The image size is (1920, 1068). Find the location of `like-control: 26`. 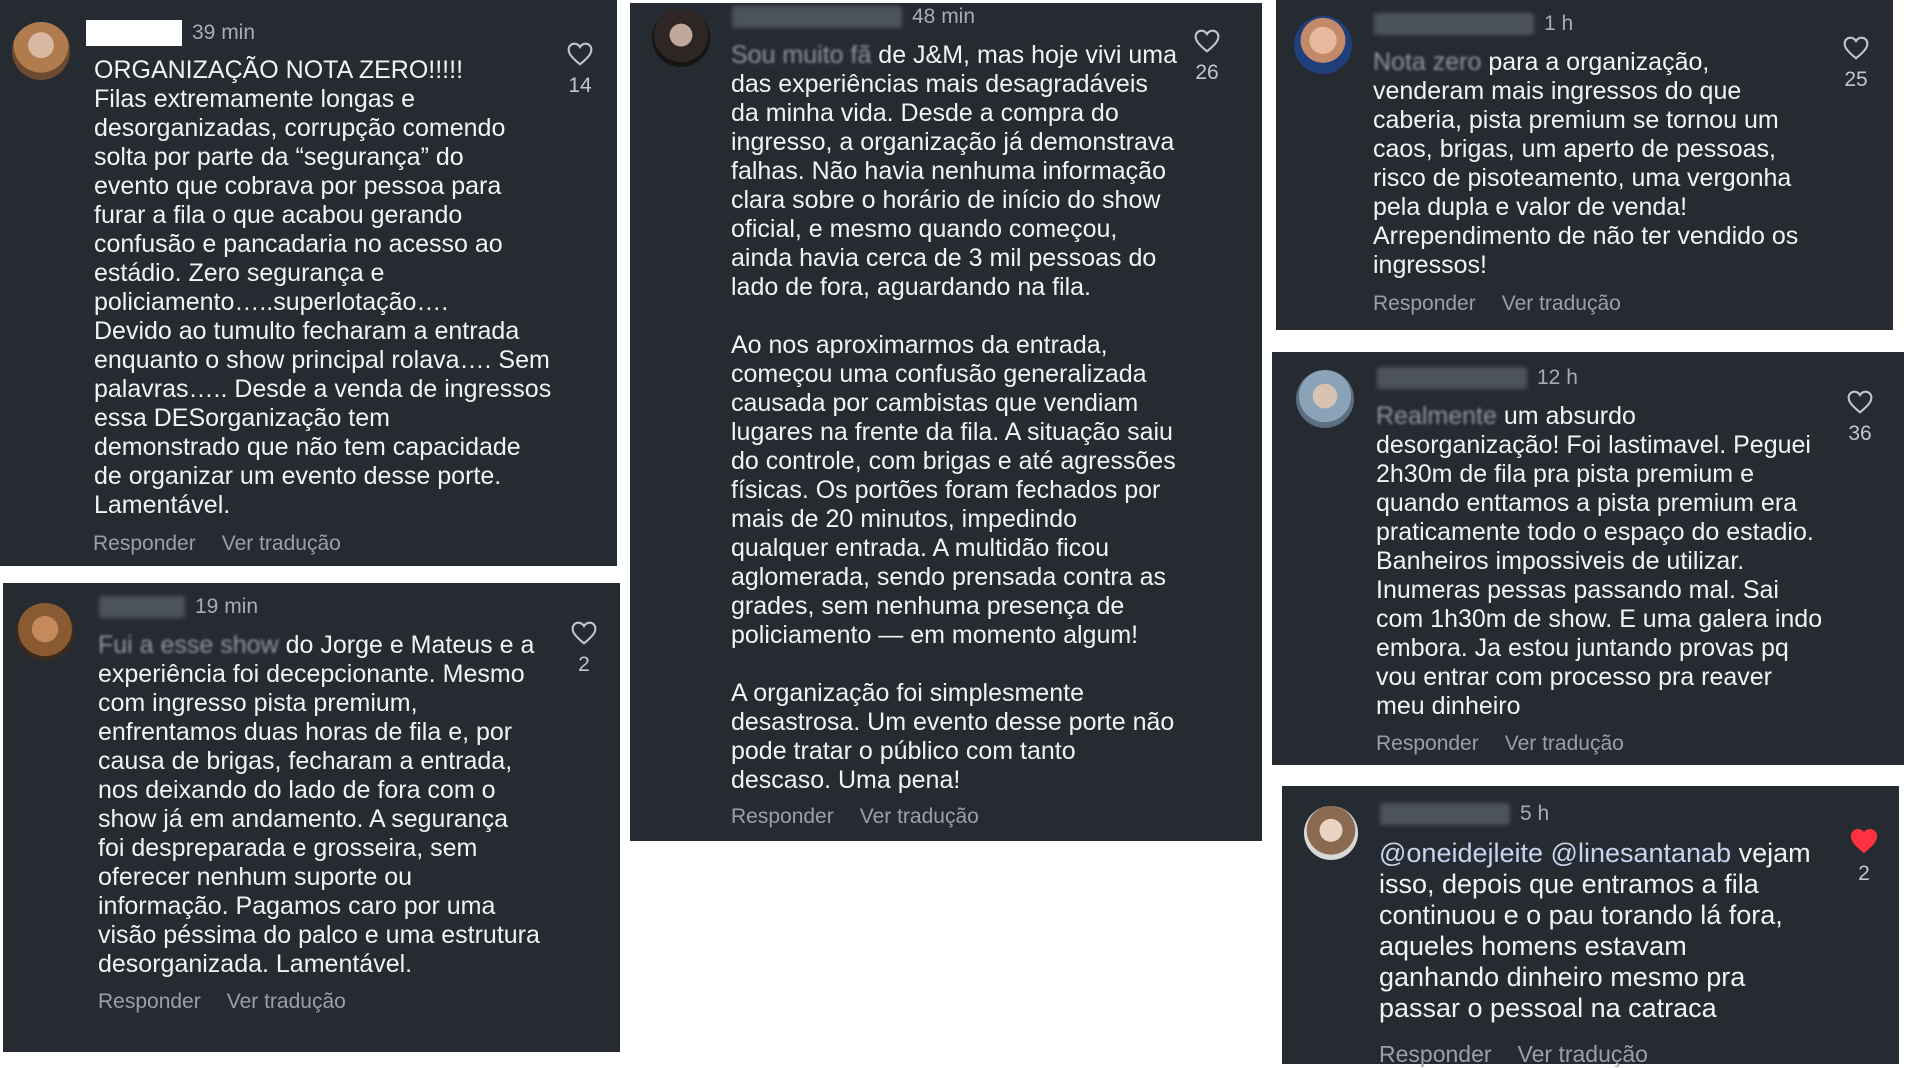

like-control: 26 is located at coordinates (1207, 57).